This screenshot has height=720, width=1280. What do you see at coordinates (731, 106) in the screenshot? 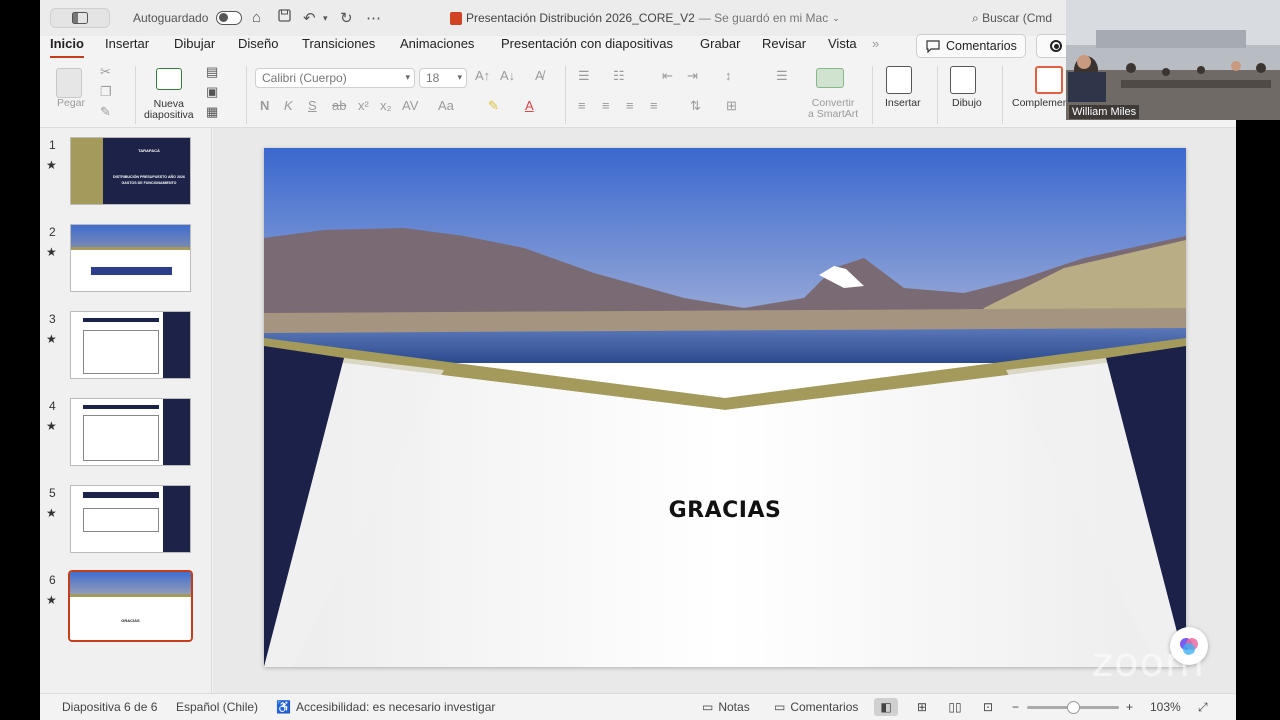
I see `align-text-icon: ⊞` at bounding box center [731, 106].